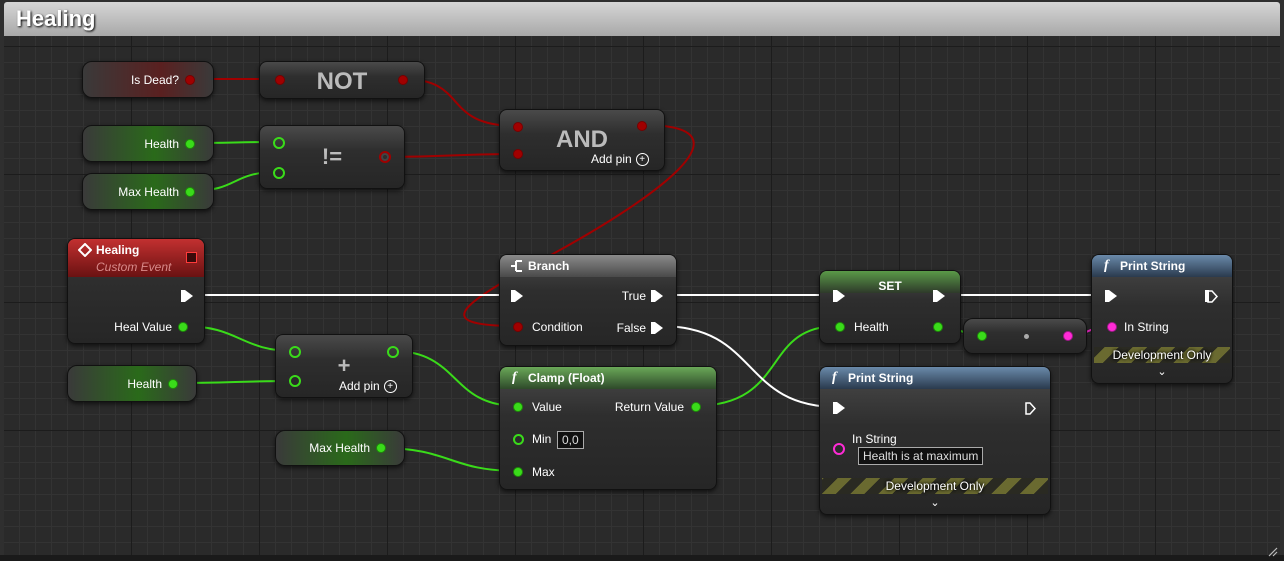 The image size is (1284, 561). What do you see at coordinates (1212, 296) in the screenshot?
I see `print-top-exec-output-outline` at bounding box center [1212, 296].